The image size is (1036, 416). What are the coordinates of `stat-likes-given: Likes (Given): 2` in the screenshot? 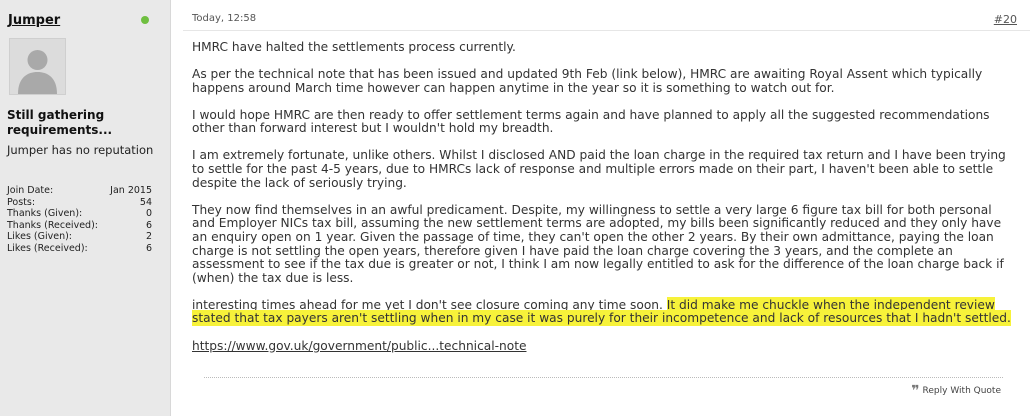 It's located at (79, 236).